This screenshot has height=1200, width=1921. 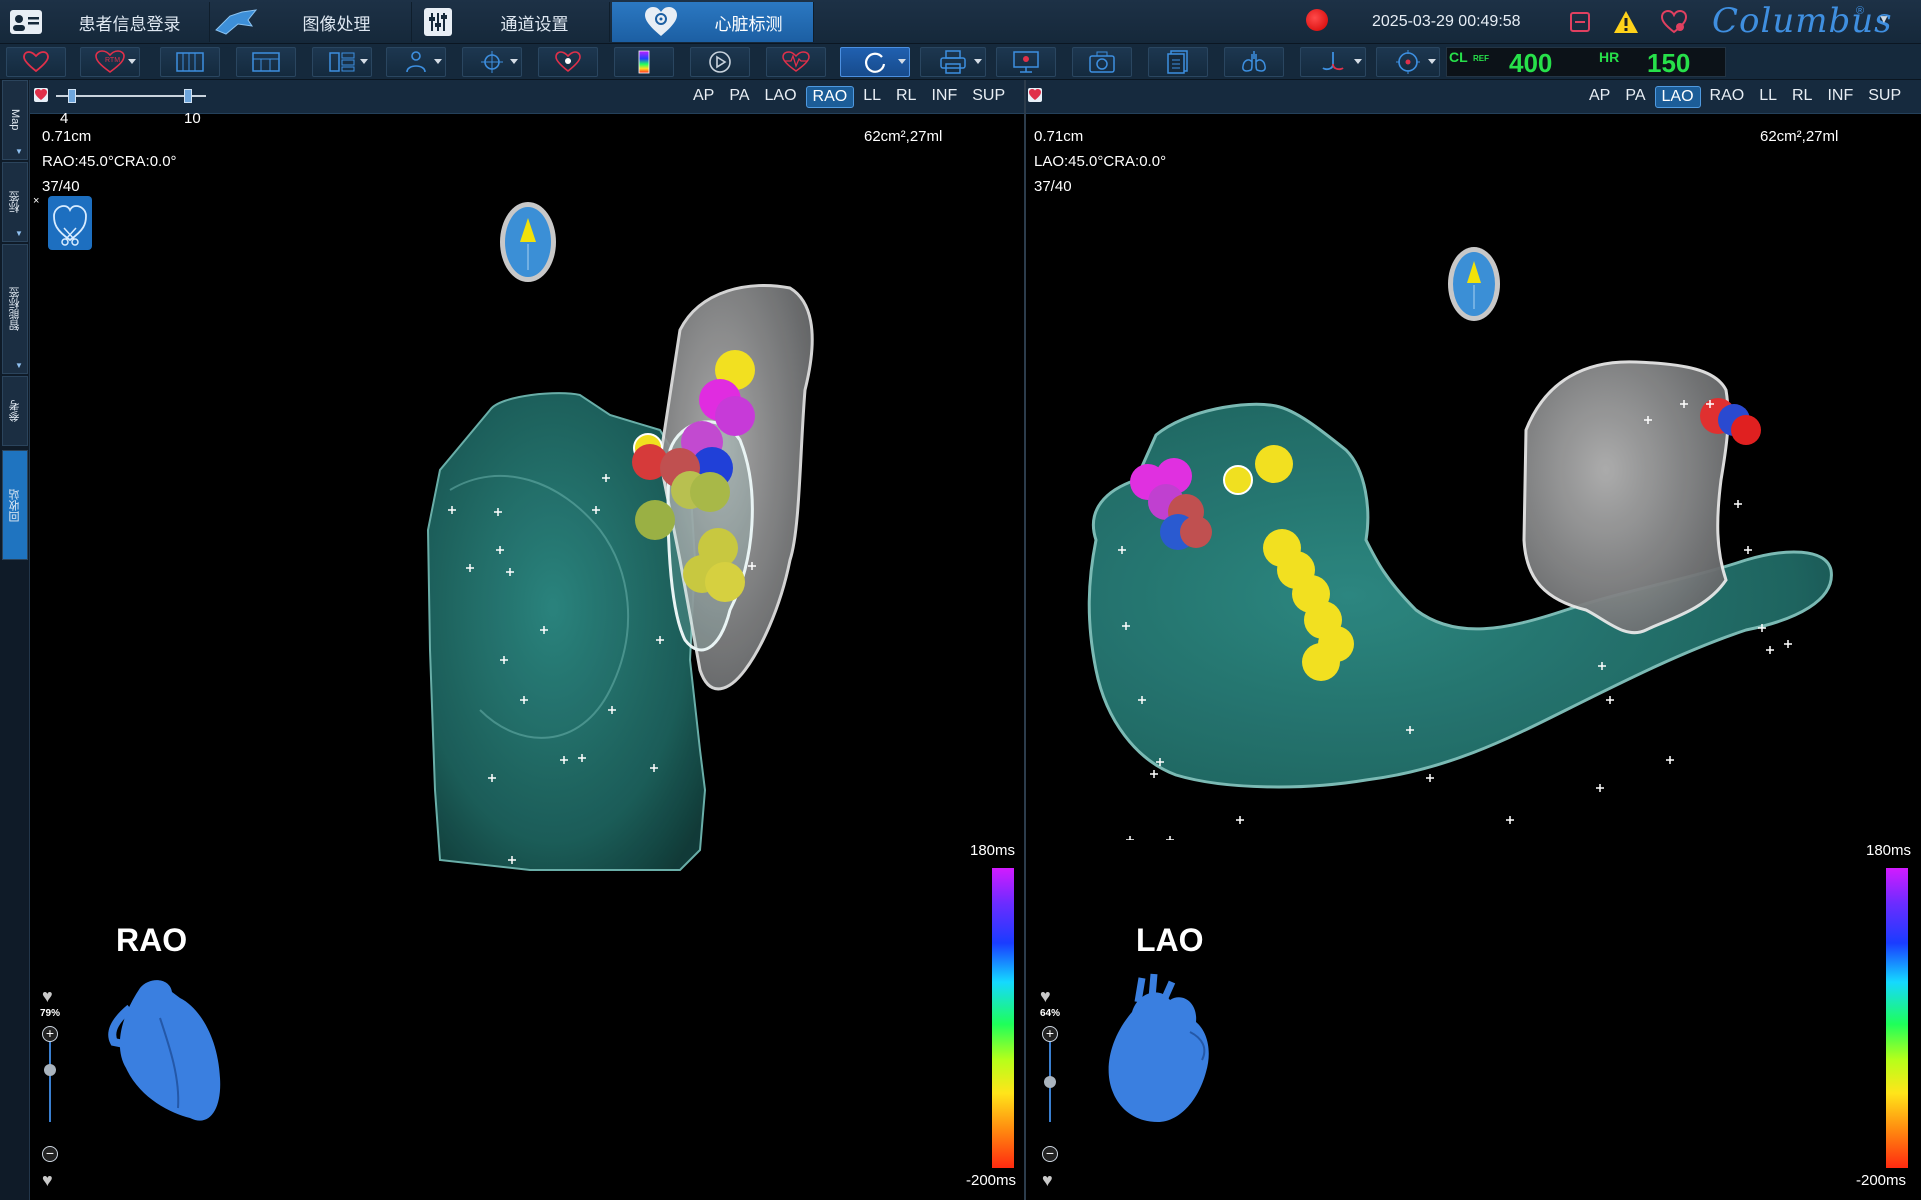 What do you see at coordinates (660, 21) in the screenshot?
I see `heart-map-icon` at bounding box center [660, 21].